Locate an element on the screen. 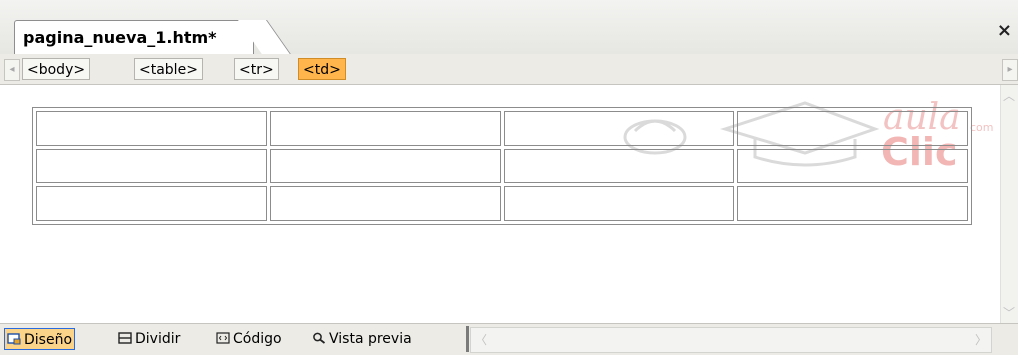  scroll-right-icon: 〉 is located at coordinates (981, 339).